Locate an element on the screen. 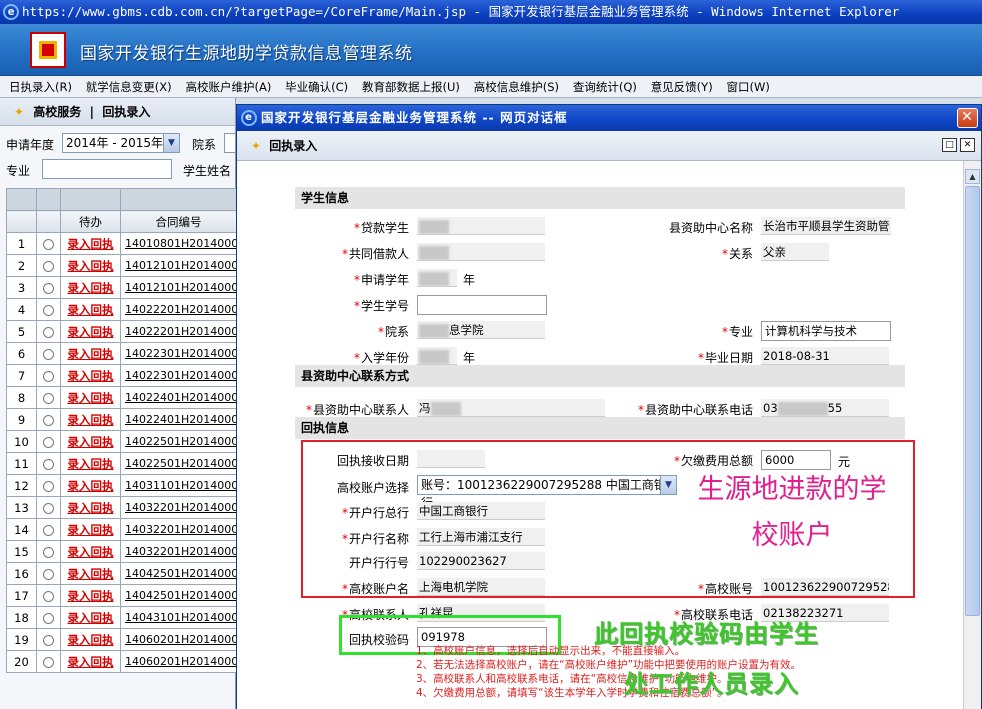 The width and height of the screenshot is (982, 709). menu-item-feedback: 意见反馈(Y) is located at coordinates (682, 87).